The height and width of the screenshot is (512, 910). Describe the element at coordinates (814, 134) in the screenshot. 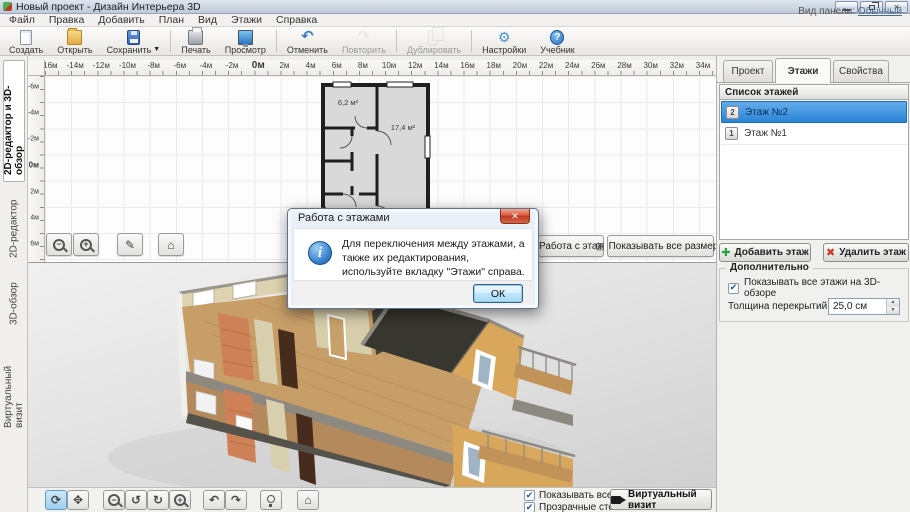

I see `floor-item-1: 1 Этаж №1` at that location.